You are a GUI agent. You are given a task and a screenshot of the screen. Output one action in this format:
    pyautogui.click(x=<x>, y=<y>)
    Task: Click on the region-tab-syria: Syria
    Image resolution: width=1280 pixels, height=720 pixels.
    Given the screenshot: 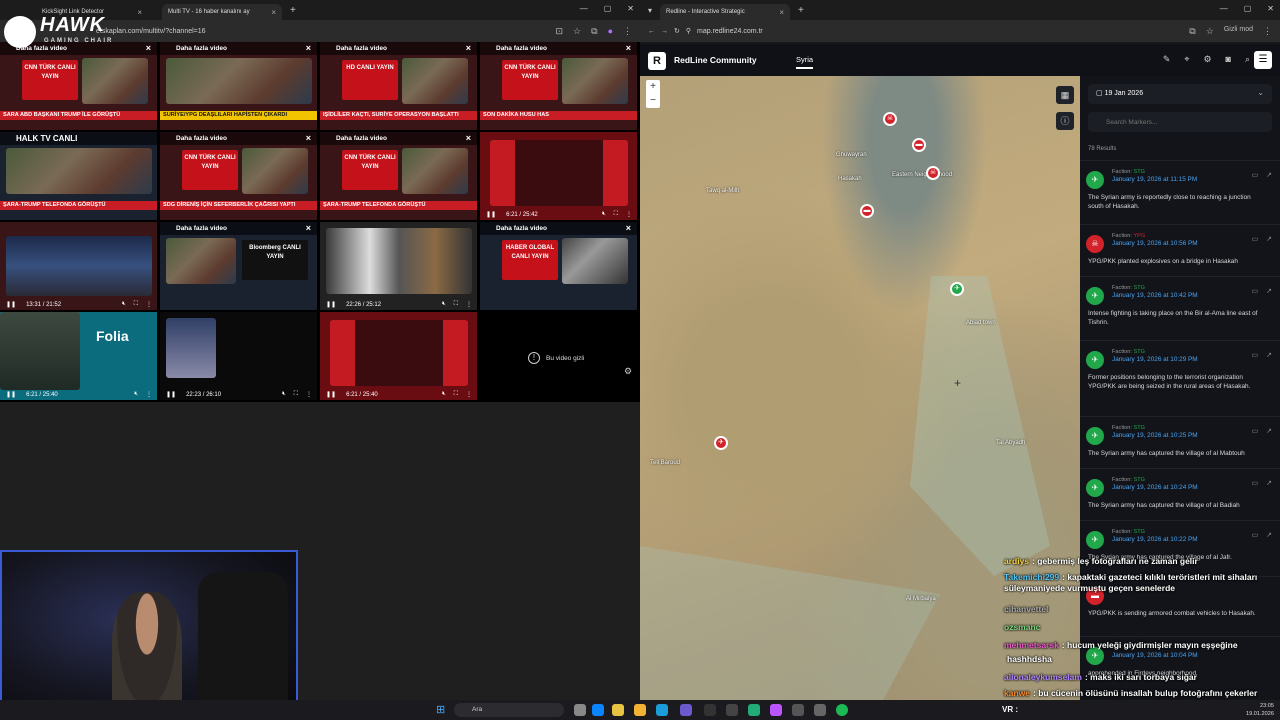 What is the action you would take?
    pyautogui.click(x=805, y=62)
    